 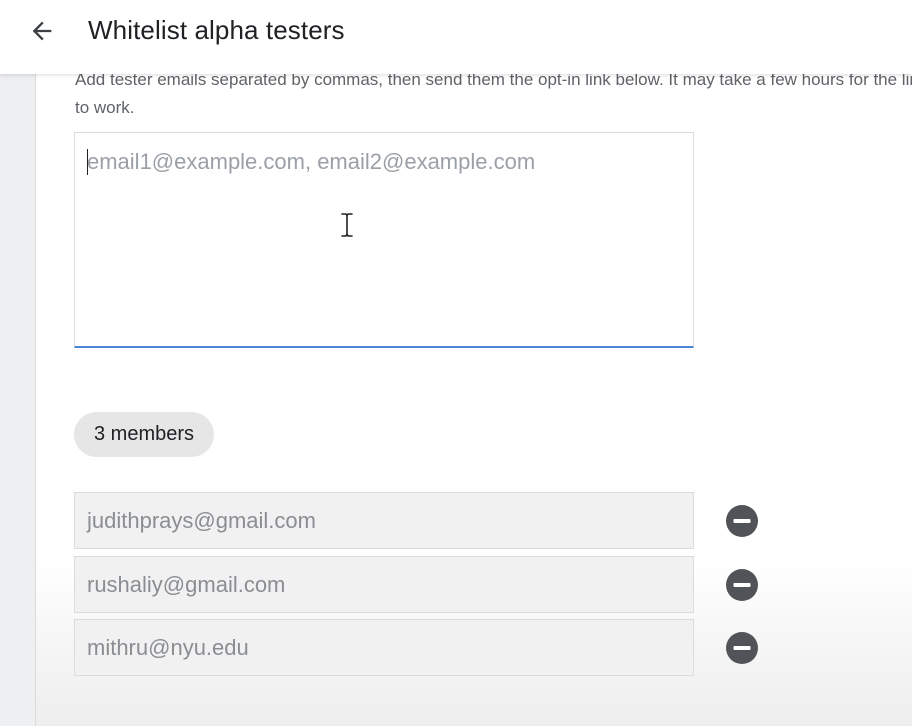 What do you see at coordinates (384, 520) in the screenshot?
I see `member-email-field: judithprays@gmail.com` at bounding box center [384, 520].